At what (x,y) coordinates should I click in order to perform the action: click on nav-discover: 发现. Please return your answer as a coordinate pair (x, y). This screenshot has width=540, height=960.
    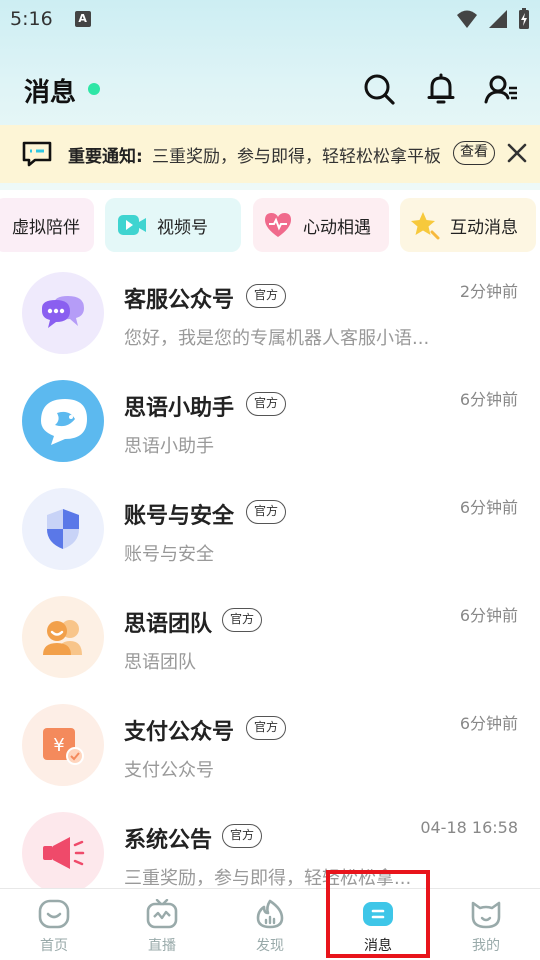
    Looking at the image, I should click on (270, 924).